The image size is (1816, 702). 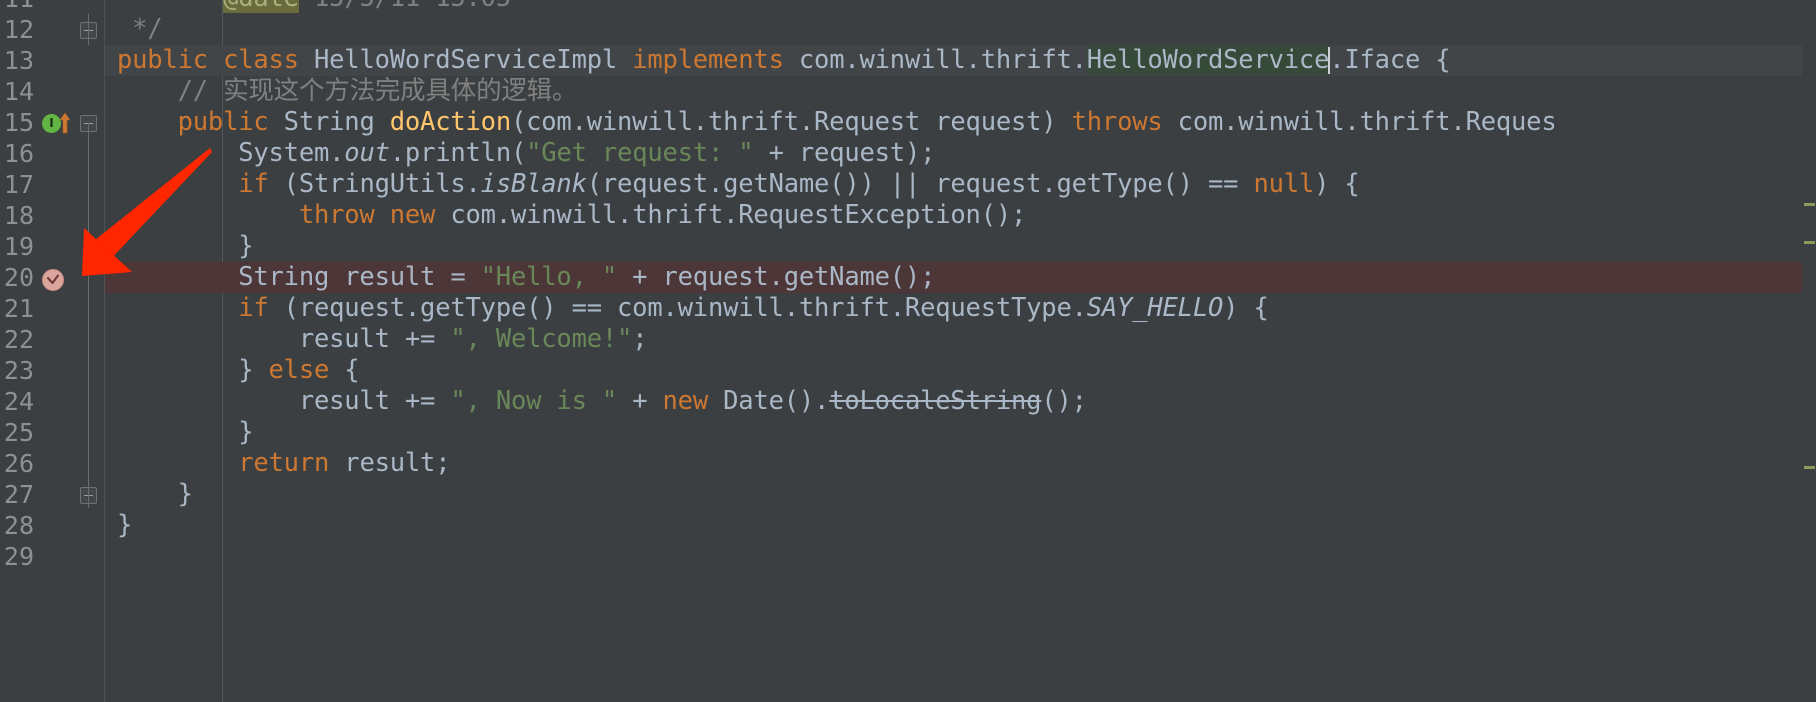 I want to click on code-token: .println(, so click(x=458, y=153).